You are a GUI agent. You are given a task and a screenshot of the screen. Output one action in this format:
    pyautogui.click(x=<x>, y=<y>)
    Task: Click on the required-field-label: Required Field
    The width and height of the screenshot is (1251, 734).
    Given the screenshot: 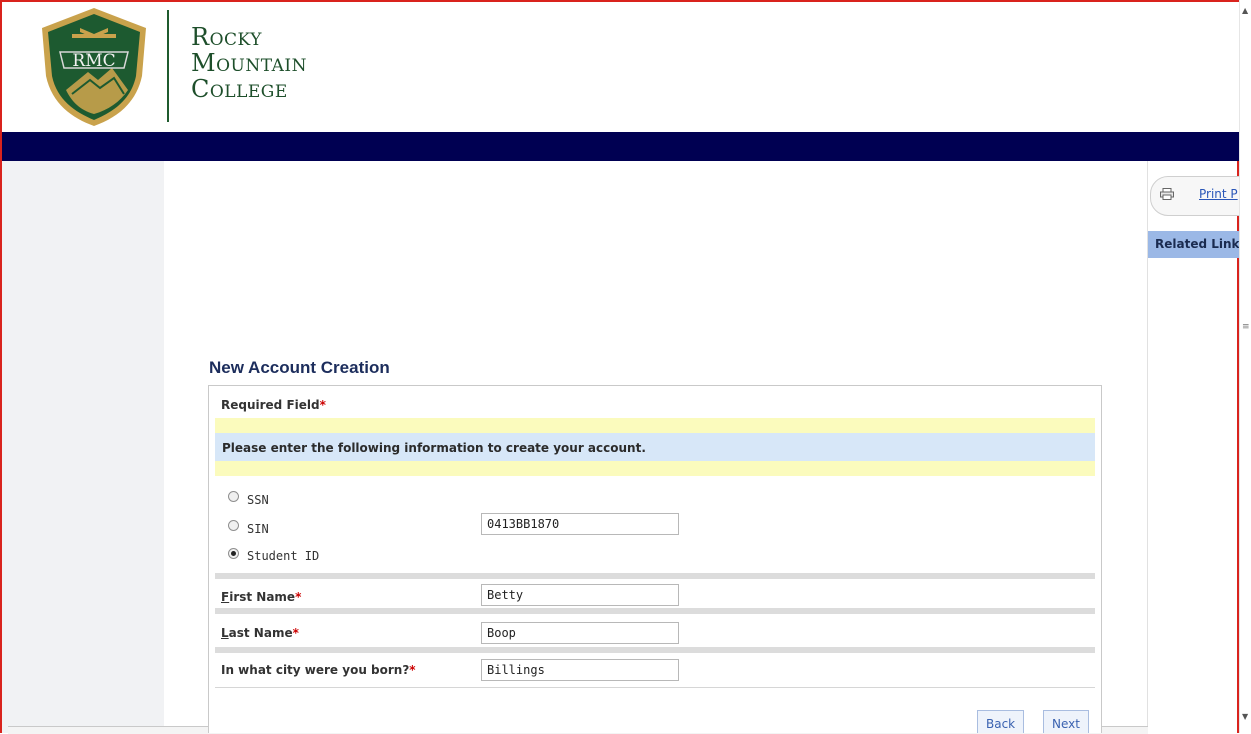 What is the action you would take?
    pyautogui.click(x=270, y=405)
    